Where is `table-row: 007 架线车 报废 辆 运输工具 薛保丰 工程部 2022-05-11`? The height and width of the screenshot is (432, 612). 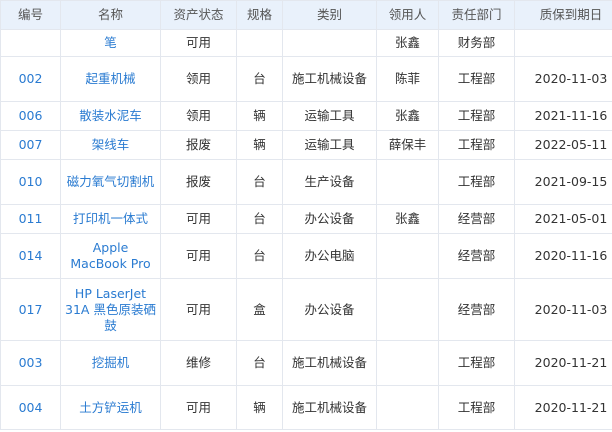
table-row: 007 架线车 报废 辆 运输工具 薛保丰 工程部 2022-05-11 is located at coordinates (306, 145).